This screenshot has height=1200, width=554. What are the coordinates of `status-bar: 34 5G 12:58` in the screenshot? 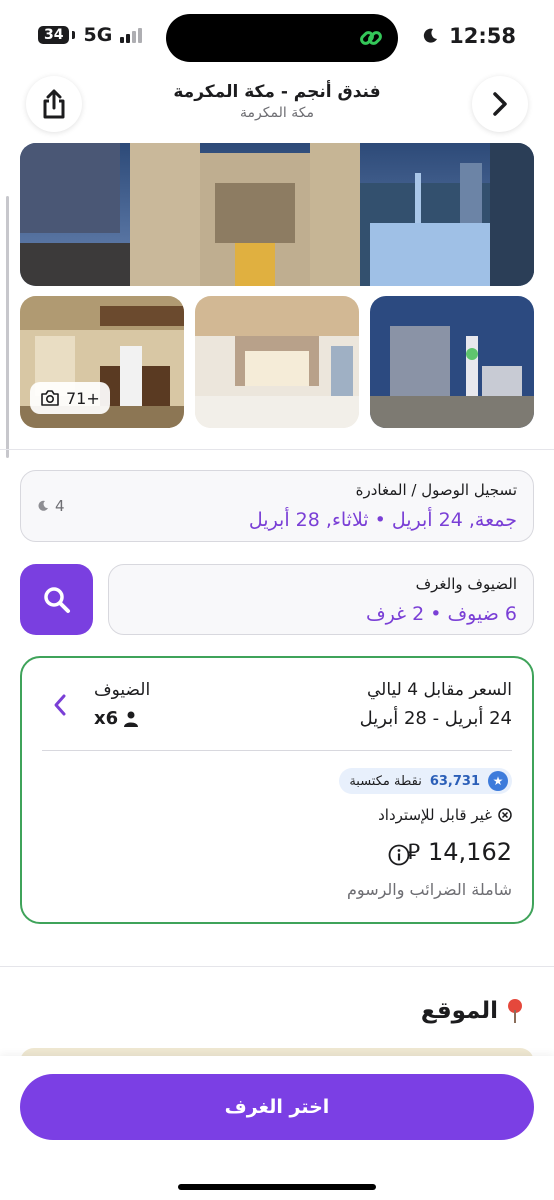 It's located at (277, 38).